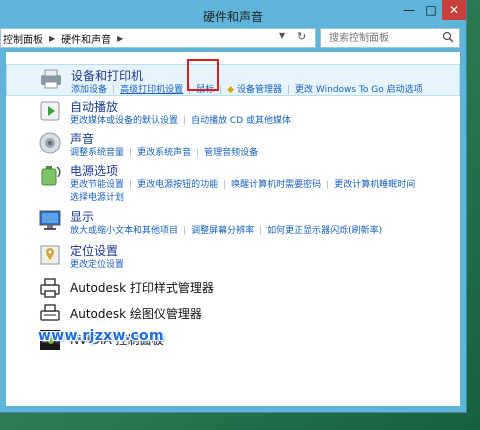 The height and width of the screenshot is (430, 480). I want to click on monitor-icon, so click(50, 220).